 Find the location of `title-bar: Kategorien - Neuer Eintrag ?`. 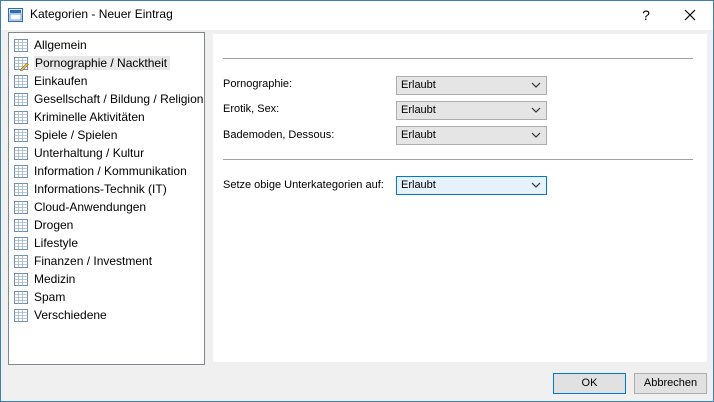

title-bar: Kategorien - Neuer Eintrag ? is located at coordinates (357, 15).